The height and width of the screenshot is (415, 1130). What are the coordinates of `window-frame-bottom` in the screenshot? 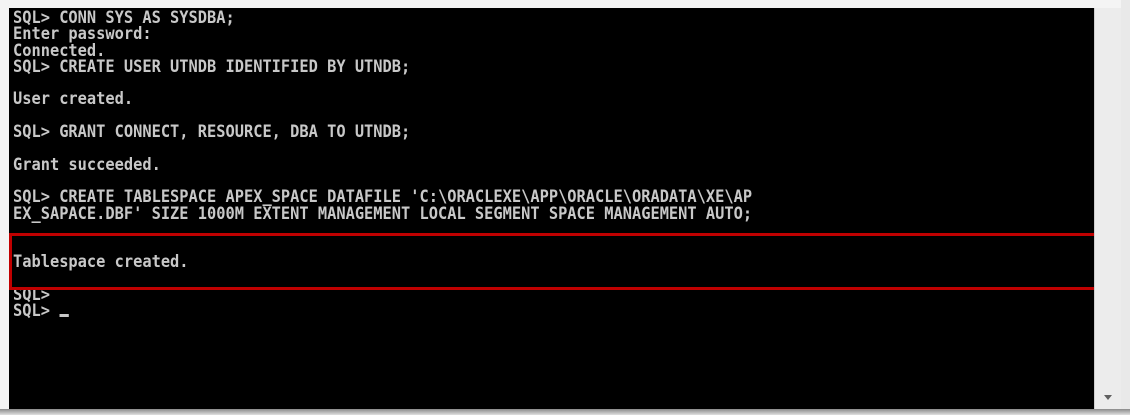 It's located at (565, 412).